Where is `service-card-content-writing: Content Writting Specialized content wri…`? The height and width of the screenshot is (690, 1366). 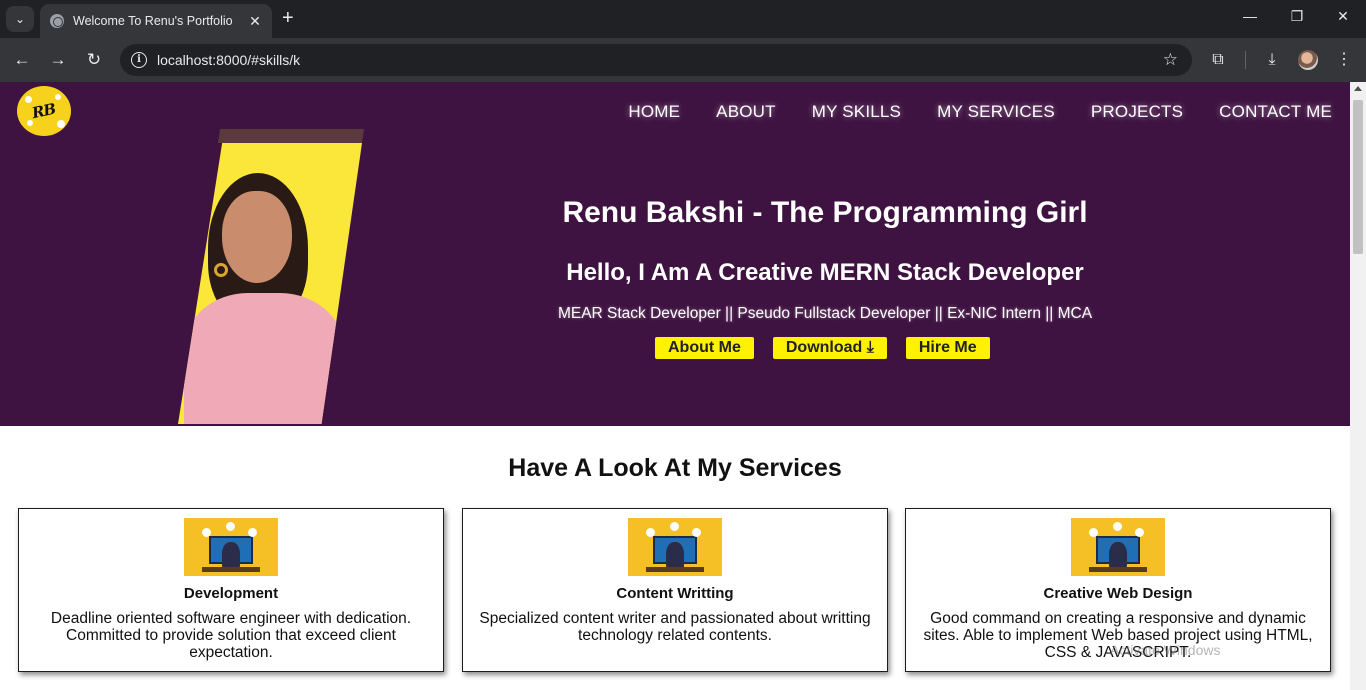
service-card-content-writing: Content Writting Specialized content wri… is located at coordinates (675, 590).